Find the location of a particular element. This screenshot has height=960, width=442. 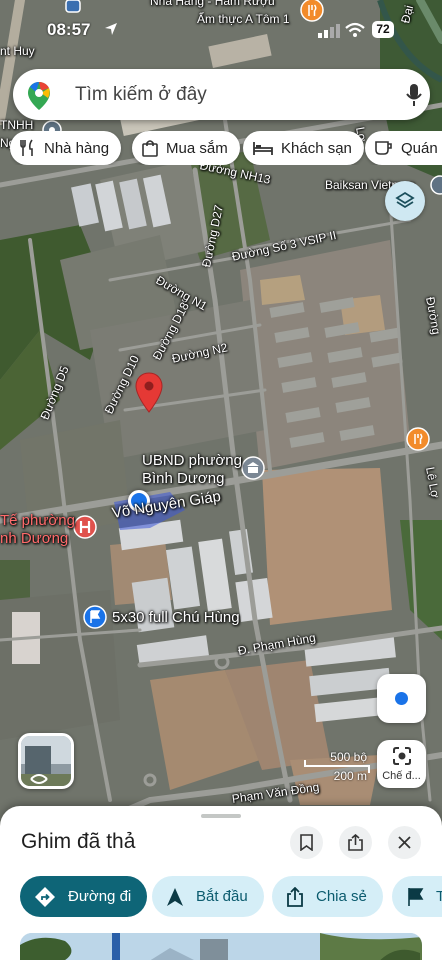

battery-icon: 72 is located at coordinates (383, 29).